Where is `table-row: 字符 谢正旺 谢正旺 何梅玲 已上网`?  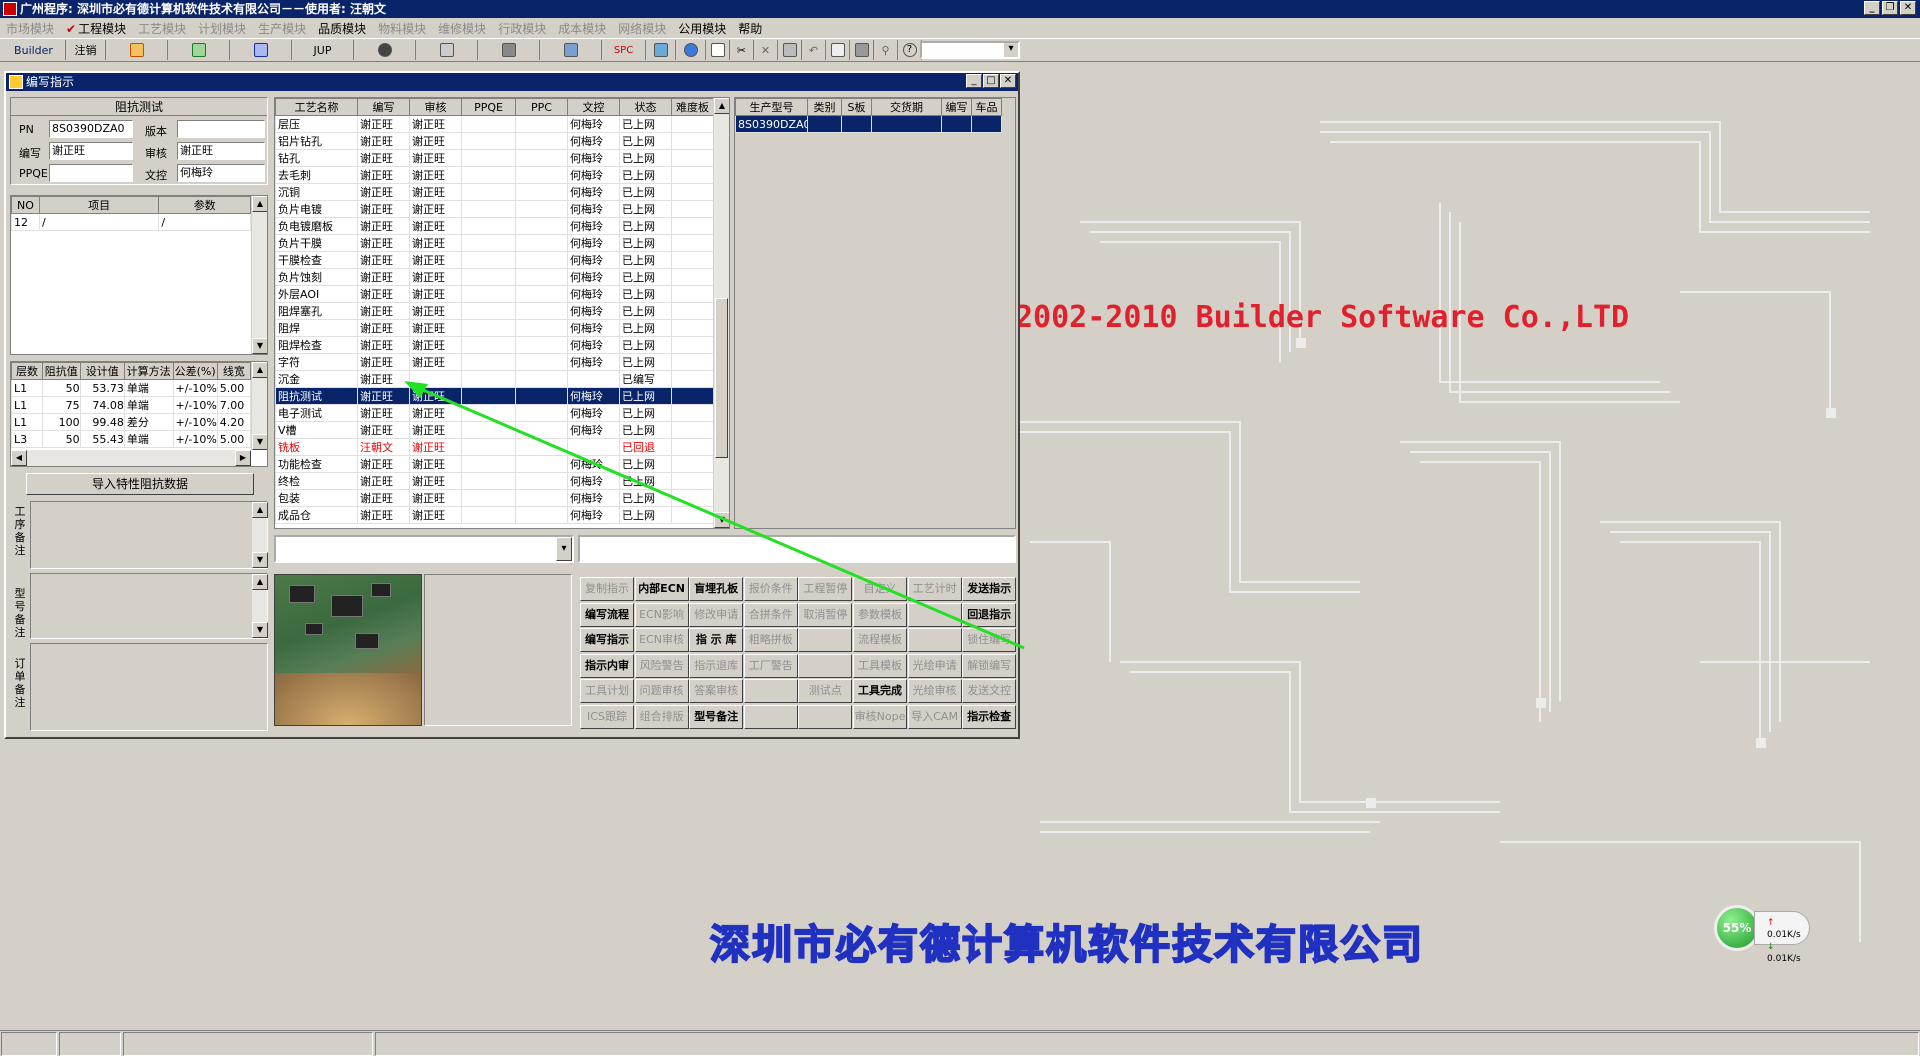
table-row: 字符 谢正旺 谢正旺 何梅玲 已上网 is located at coordinates (494, 362).